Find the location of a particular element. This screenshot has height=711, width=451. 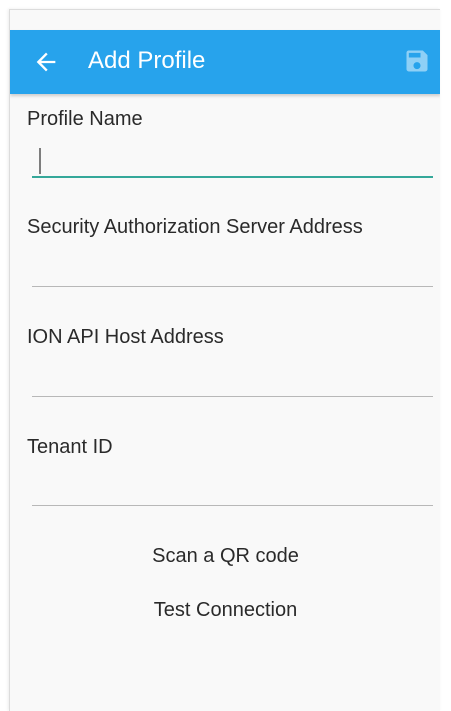

tenant-id-label: Tenant ID is located at coordinates (70, 447).